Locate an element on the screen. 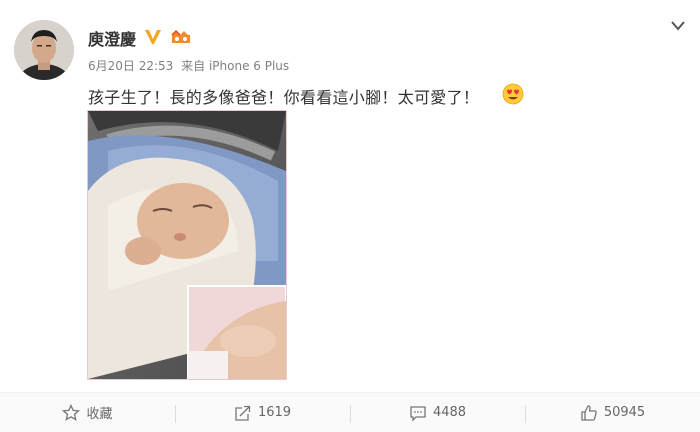 This screenshot has height=432, width=700. username: 庾澄慶 is located at coordinates (112, 38).